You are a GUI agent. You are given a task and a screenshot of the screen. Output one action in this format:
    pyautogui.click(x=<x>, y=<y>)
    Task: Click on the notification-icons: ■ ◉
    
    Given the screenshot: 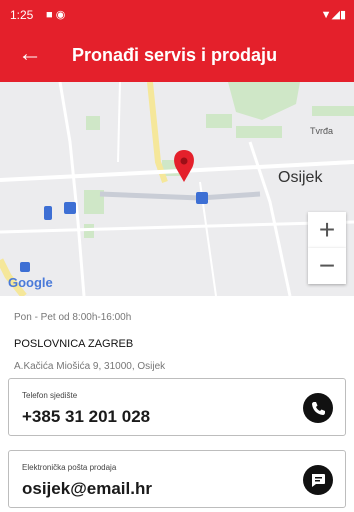 What is the action you would take?
    pyautogui.click(x=56, y=15)
    